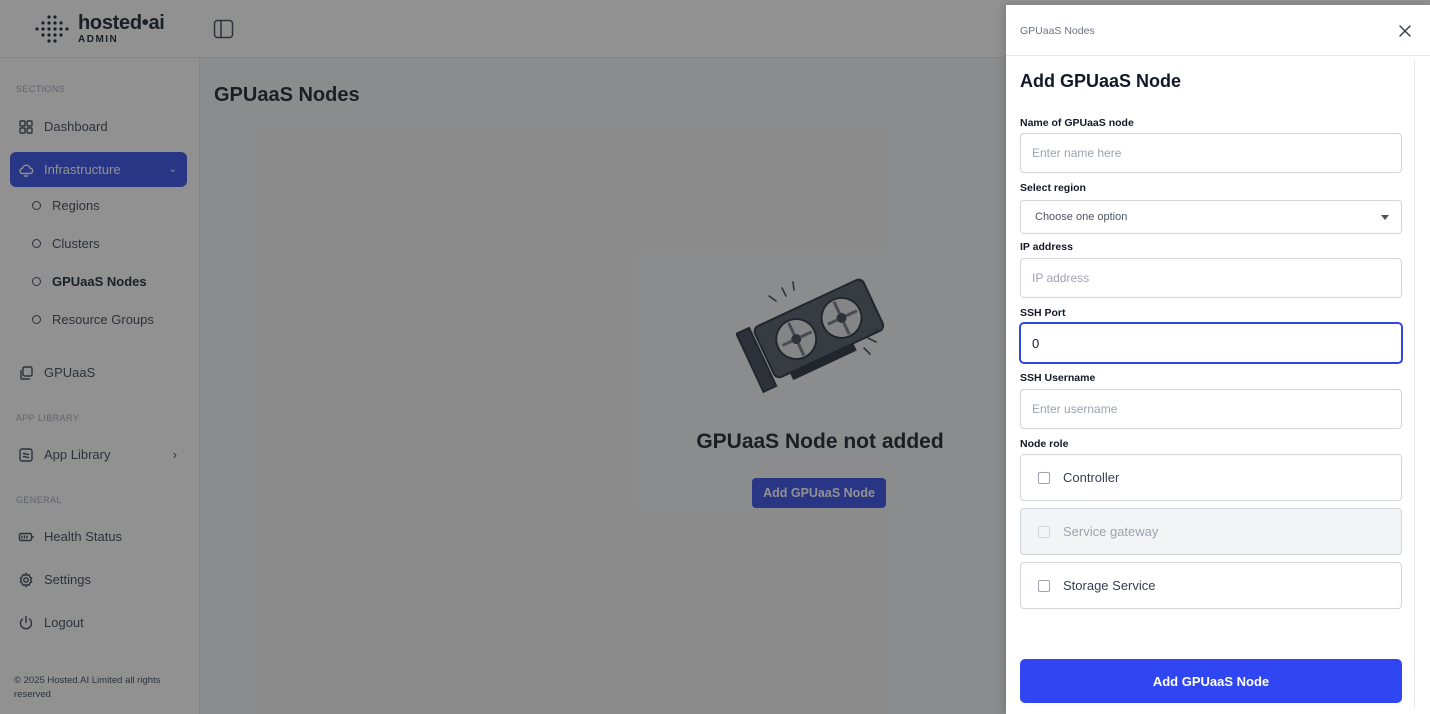  What do you see at coordinates (1211, 153) in the screenshot?
I see `node-name-field` at bounding box center [1211, 153].